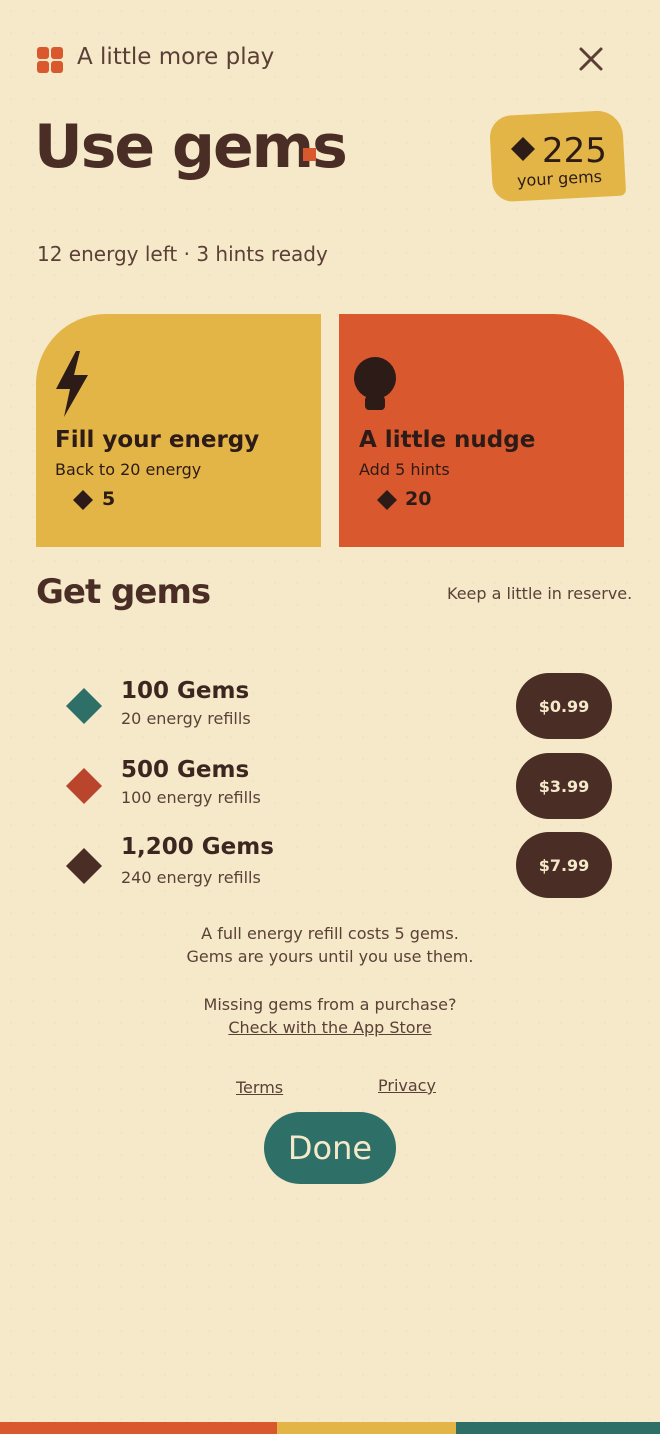  I want to click on status-line: 12 energy left · 3 hints ready, so click(182, 254).